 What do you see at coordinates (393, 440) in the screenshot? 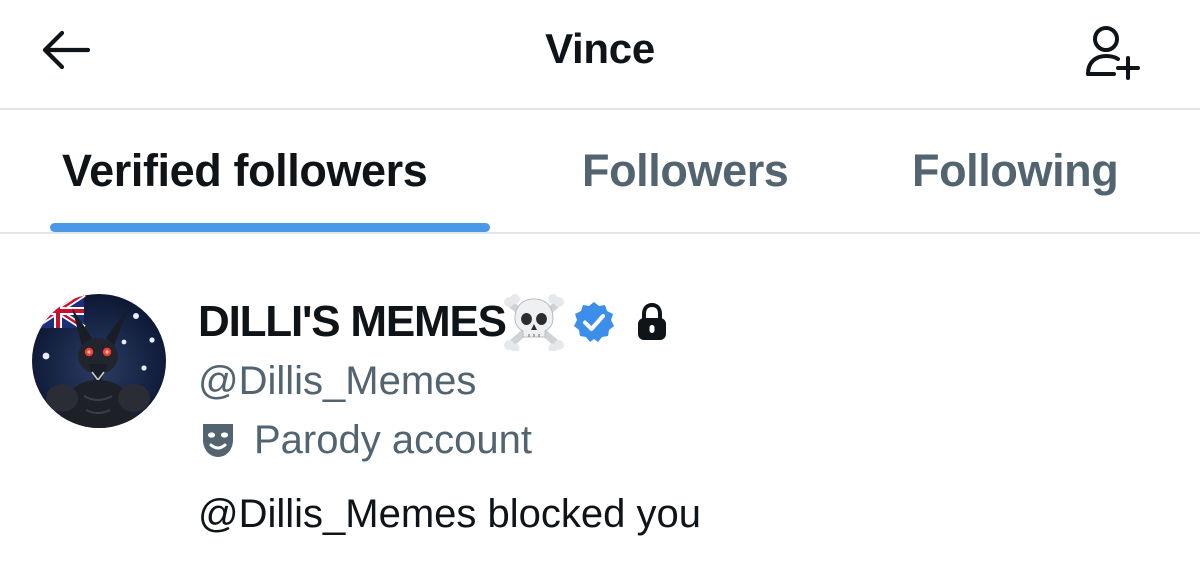
I see `parody-label: Parody account` at bounding box center [393, 440].